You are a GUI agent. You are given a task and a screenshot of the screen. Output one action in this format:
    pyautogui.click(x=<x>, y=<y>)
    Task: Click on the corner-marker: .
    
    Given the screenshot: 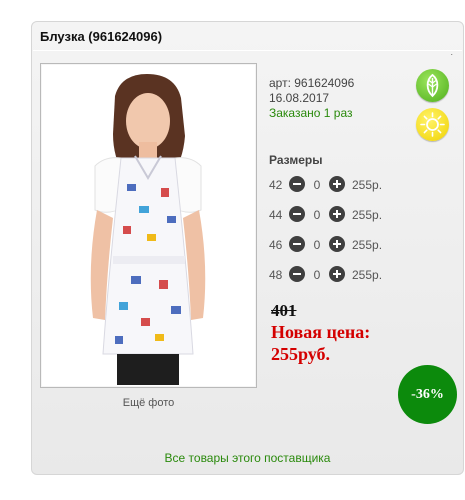 What is the action you would take?
    pyautogui.click(x=451, y=52)
    